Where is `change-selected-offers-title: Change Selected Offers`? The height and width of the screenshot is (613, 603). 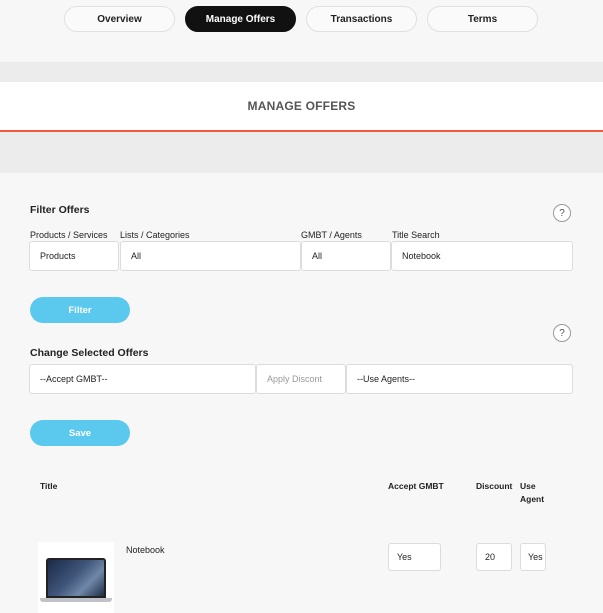
change-selected-offers-title: Change Selected Offers is located at coordinates (89, 353).